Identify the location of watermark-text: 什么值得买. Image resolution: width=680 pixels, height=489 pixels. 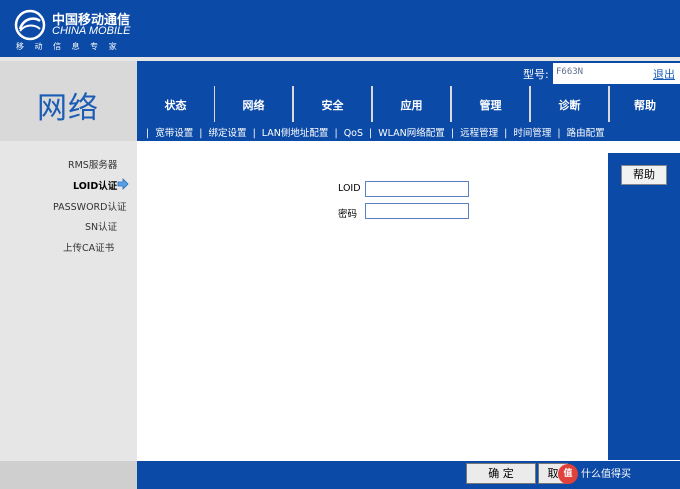
(606, 474).